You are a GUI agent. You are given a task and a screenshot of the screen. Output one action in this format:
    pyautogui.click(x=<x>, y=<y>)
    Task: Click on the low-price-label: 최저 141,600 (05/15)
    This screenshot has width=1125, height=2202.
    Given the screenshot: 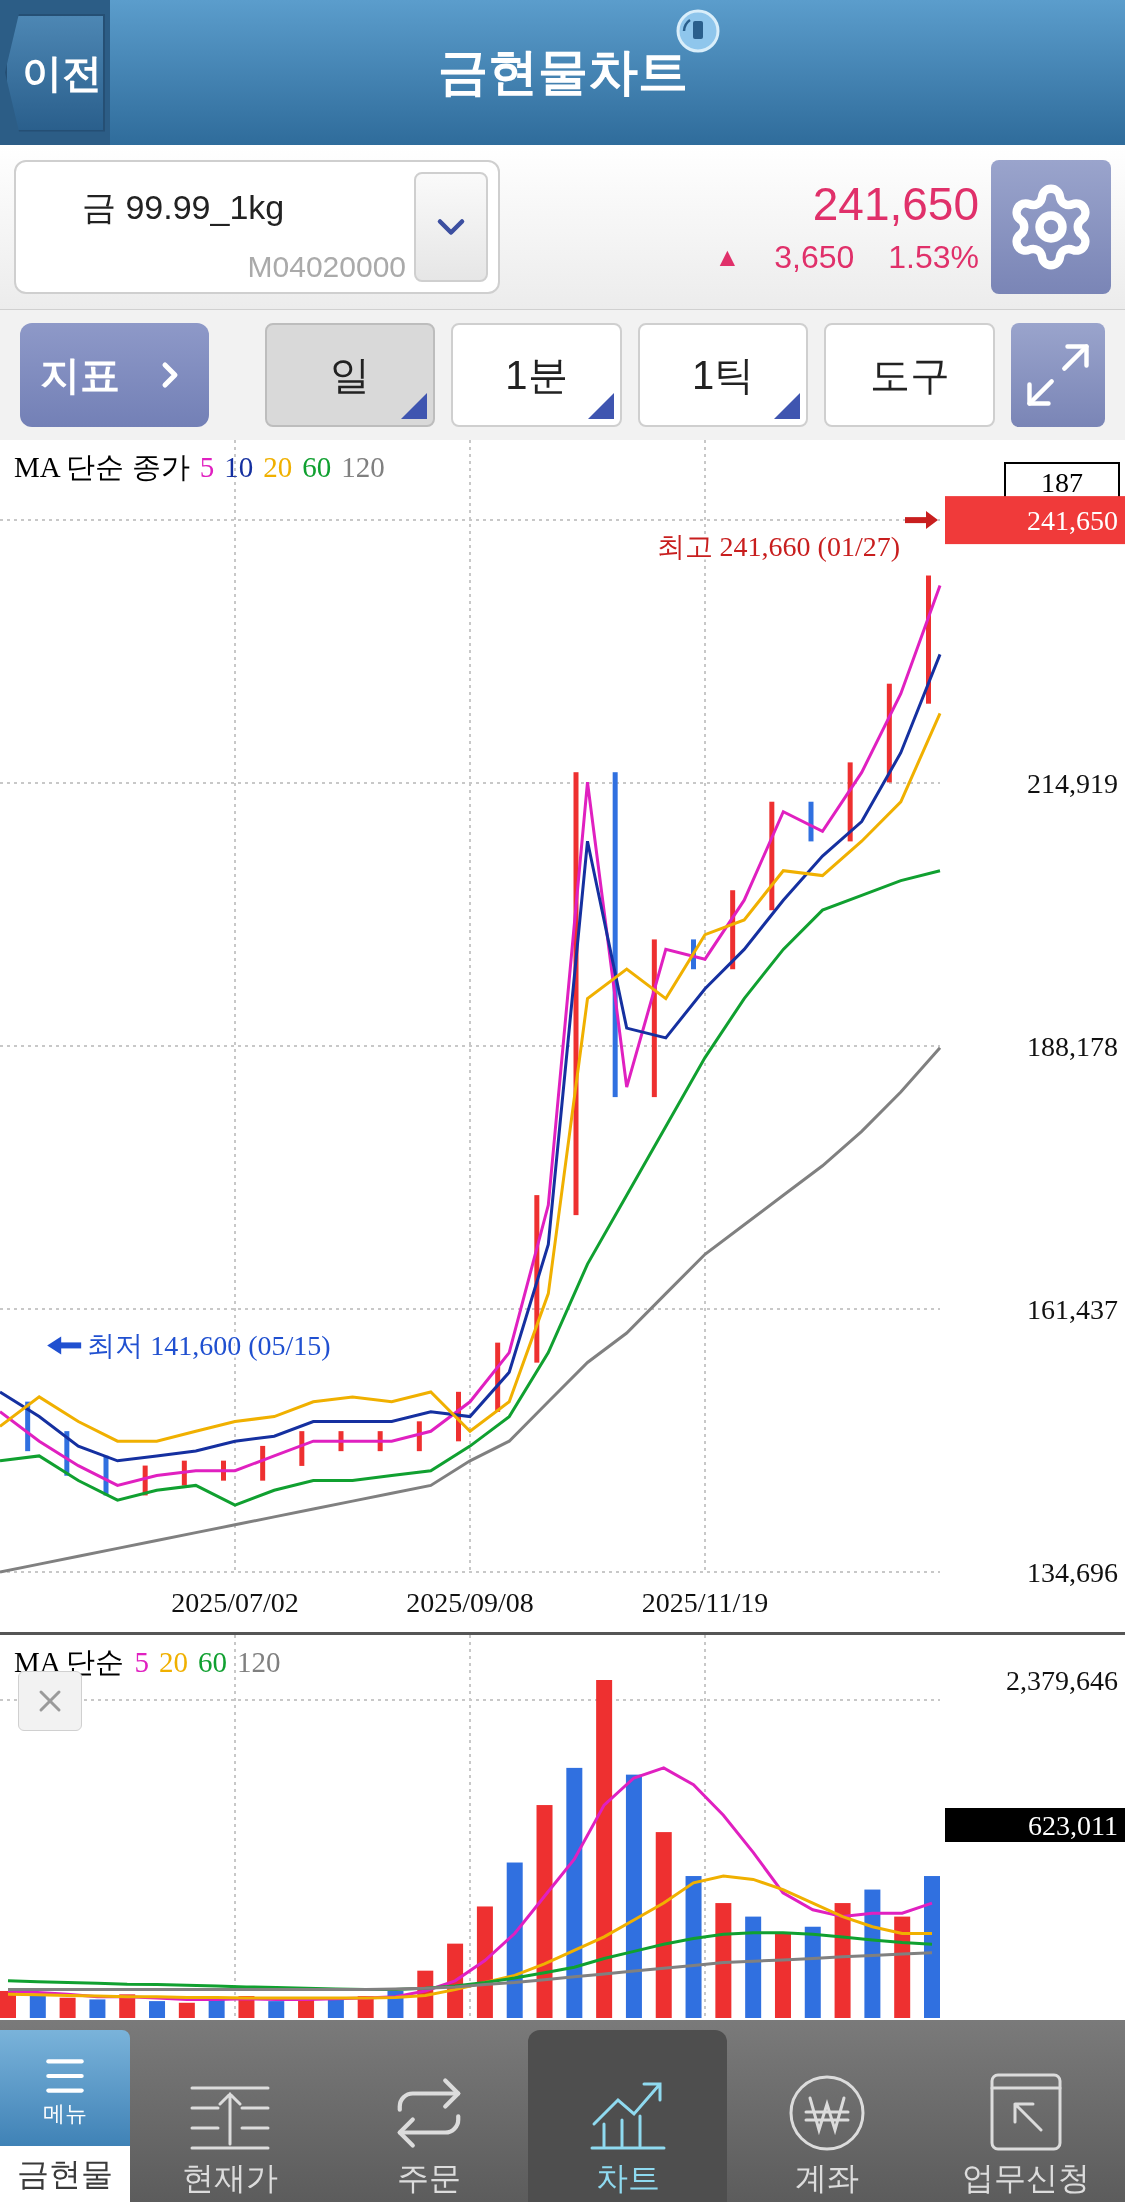 What is the action you would take?
    pyautogui.click(x=209, y=1346)
    